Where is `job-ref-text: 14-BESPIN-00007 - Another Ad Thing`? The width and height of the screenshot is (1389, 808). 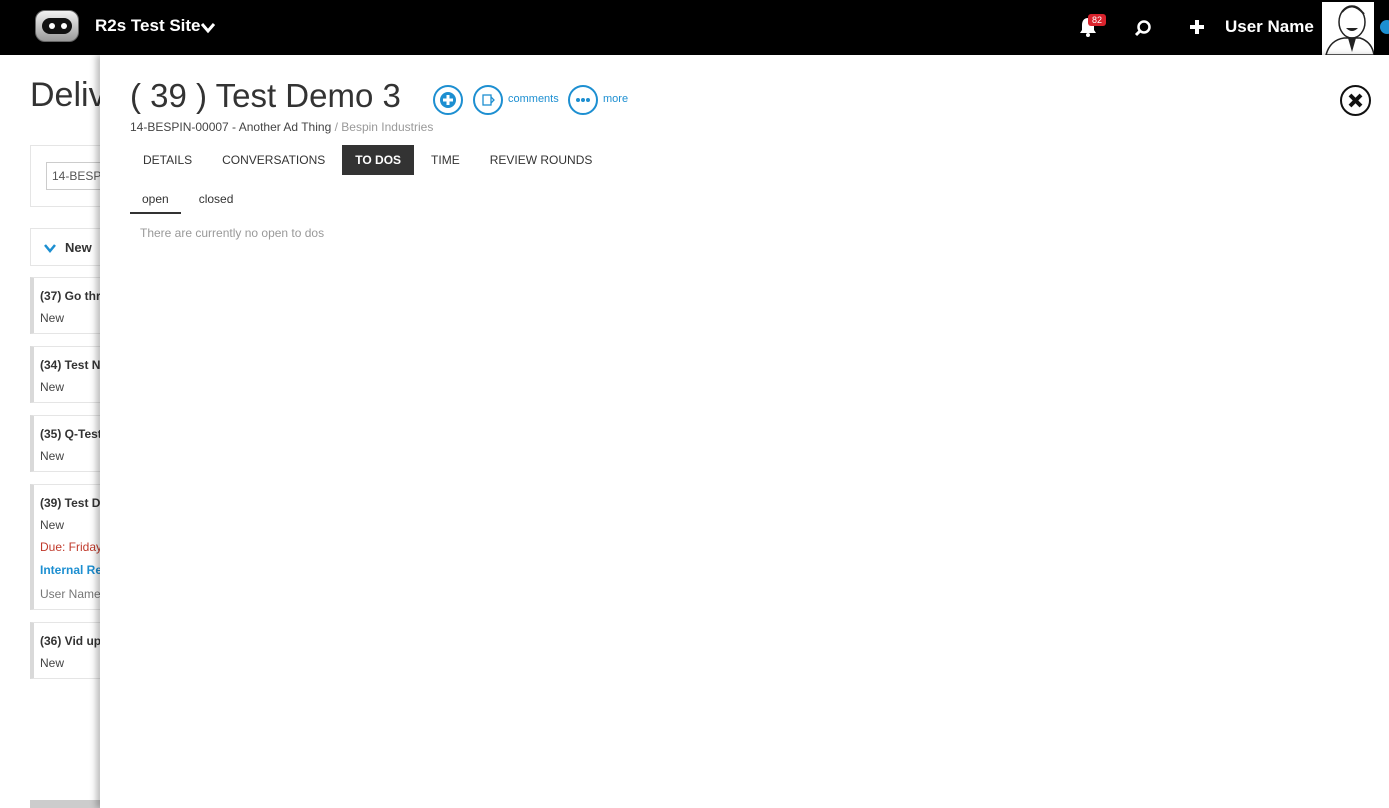
job-ref-text: 14-BESPIN-00007 - Another Ad Thing is located at coordinates (231, 127).